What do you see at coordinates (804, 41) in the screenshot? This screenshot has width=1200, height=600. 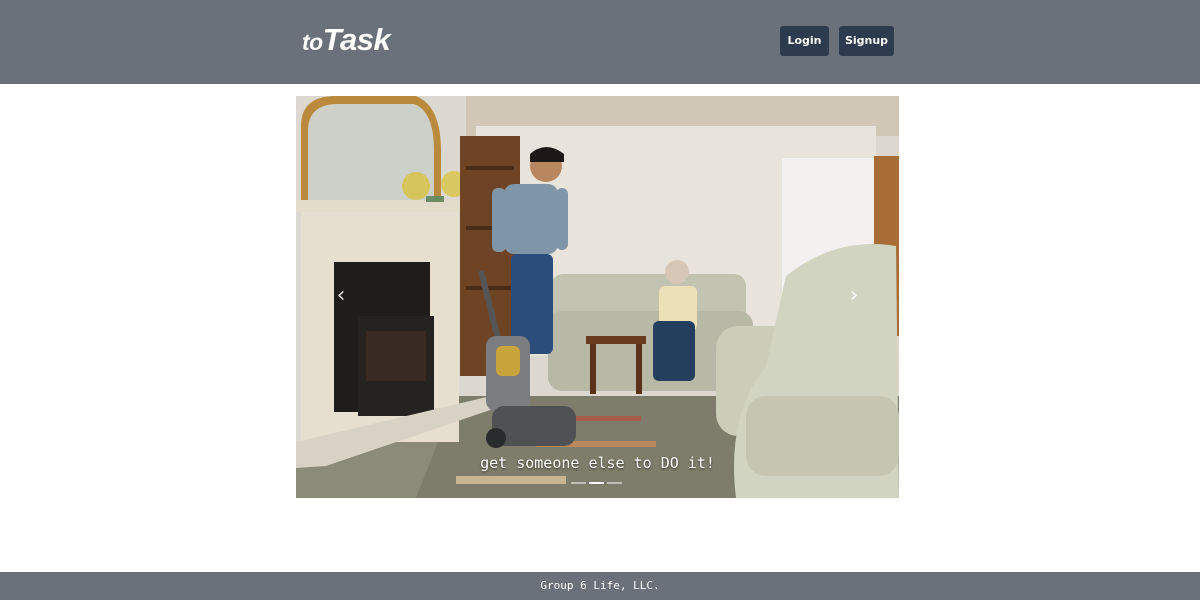 I see `login-button: Login` at bounding box center [804, 41].